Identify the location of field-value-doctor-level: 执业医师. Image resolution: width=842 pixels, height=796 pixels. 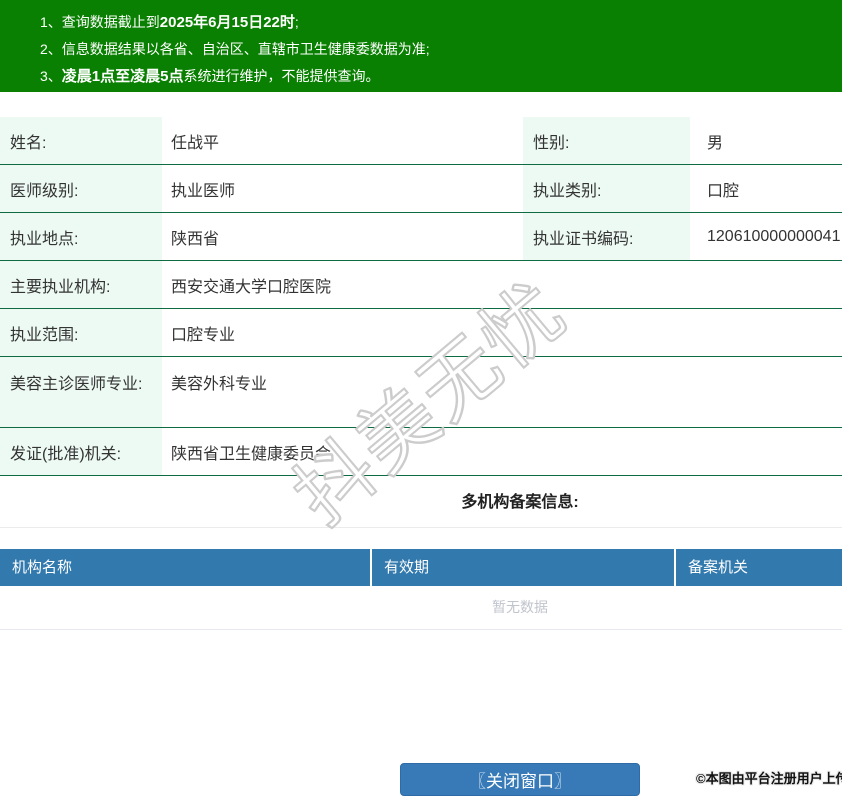
(203, 191).